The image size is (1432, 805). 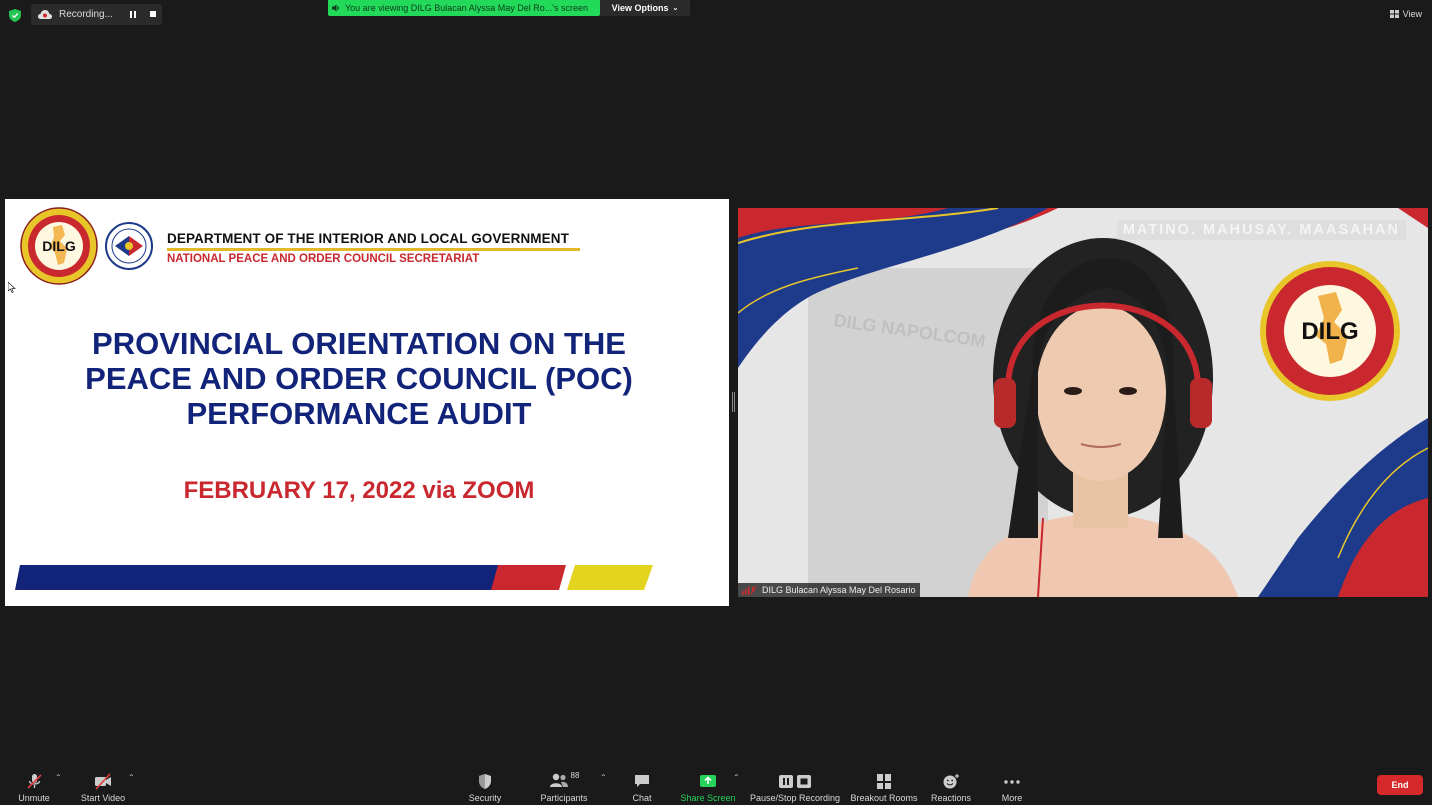 What do you see at coordinates (675, 8) in the screenshot?
I see `chevron-down-icon: ⌄` at bounding box center [675, 8].